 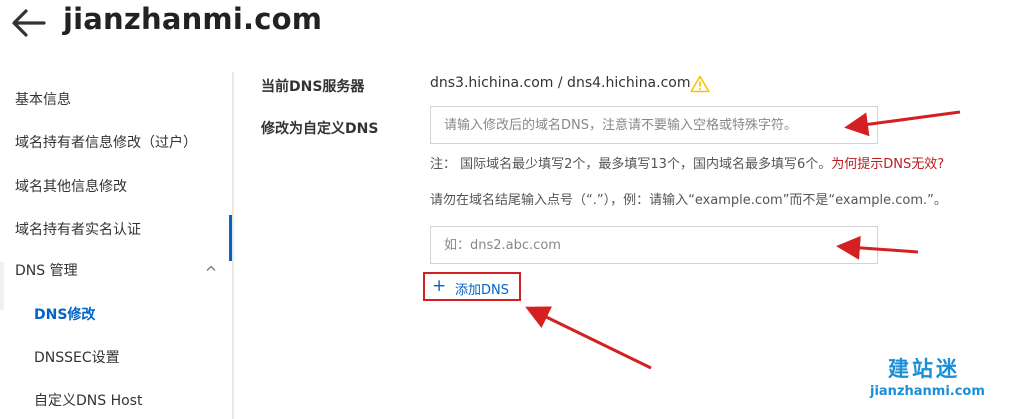 I want to click on second-dns-input-box, so click(x=654, y=245).